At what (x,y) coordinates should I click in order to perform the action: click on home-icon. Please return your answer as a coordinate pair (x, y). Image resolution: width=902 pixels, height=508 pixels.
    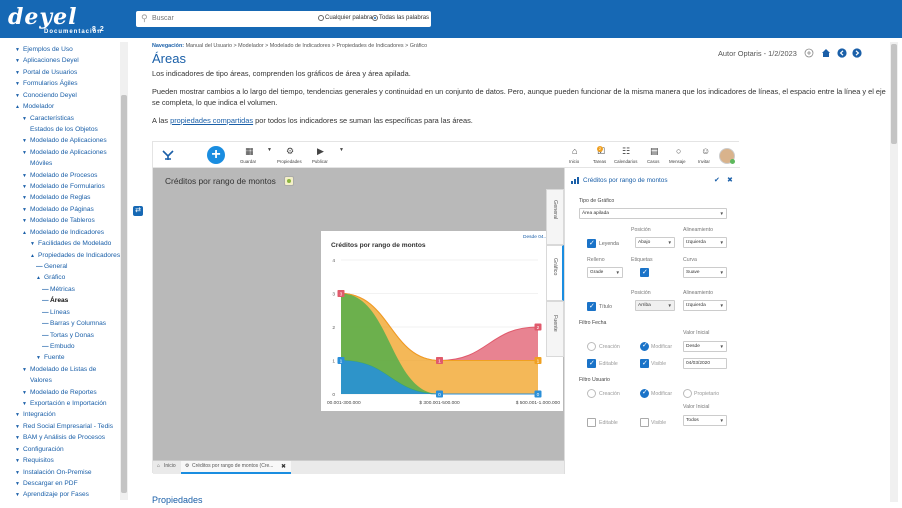
    Looking at the image, I should click on (826, 53).